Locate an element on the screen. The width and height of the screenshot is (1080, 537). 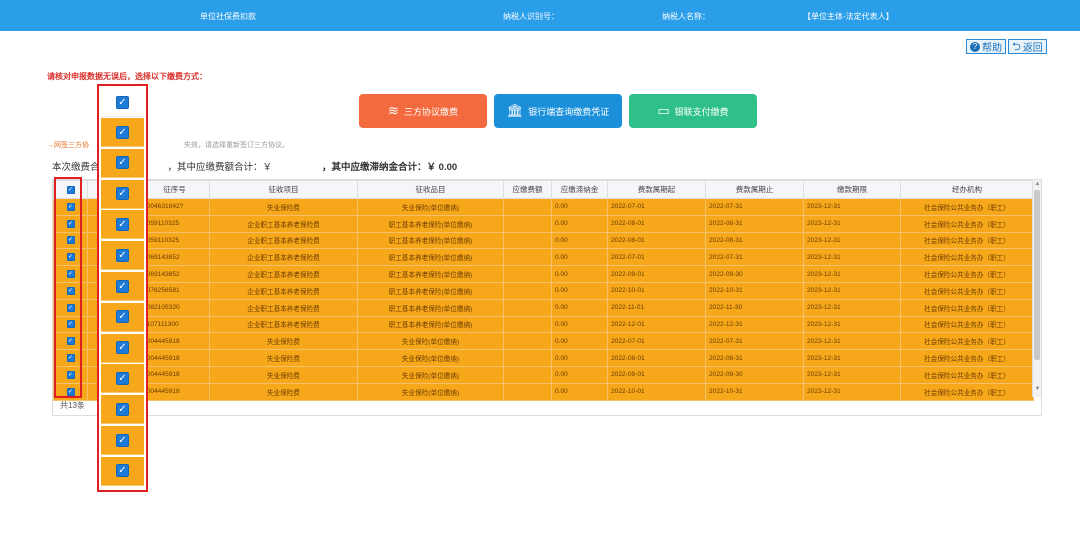
unit-title: 单位社保费扣款 is located at coordinates (228, 16).